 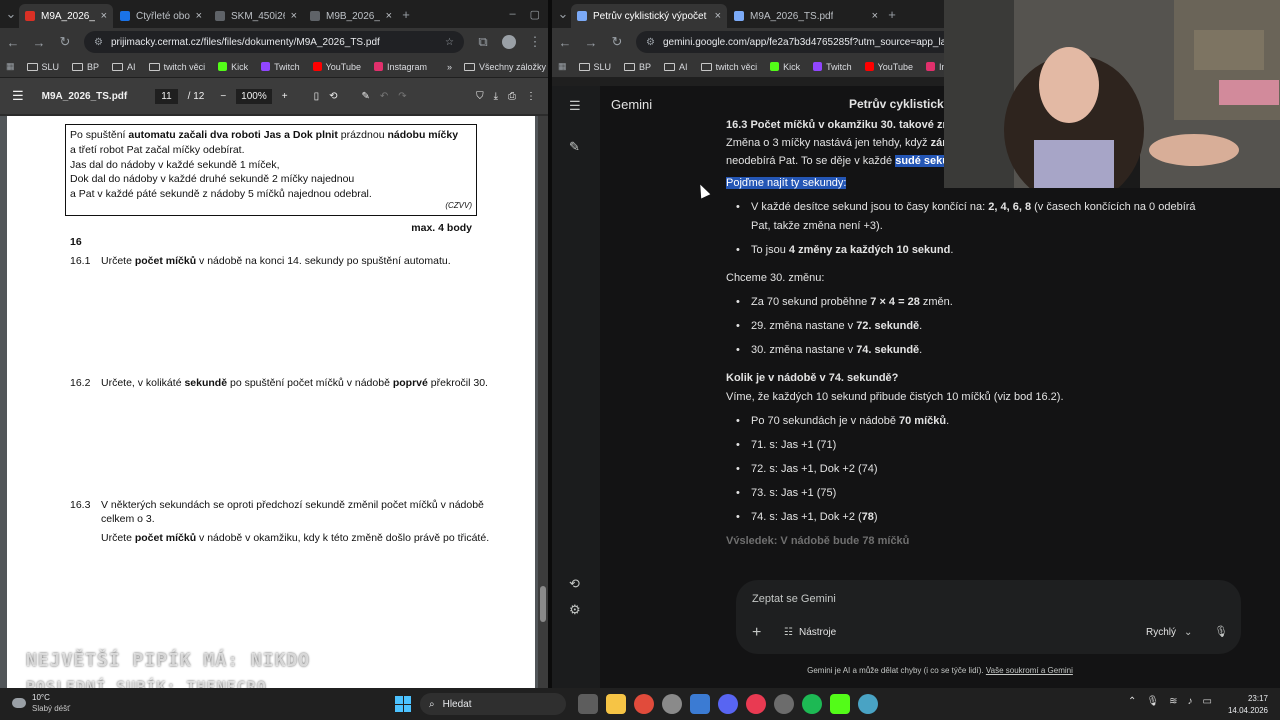 What do you see at coordinates (41, 703) in the screenshot?
I see `weather-widget: 10°C Slabý déšť` at bounding box center [41, 703].